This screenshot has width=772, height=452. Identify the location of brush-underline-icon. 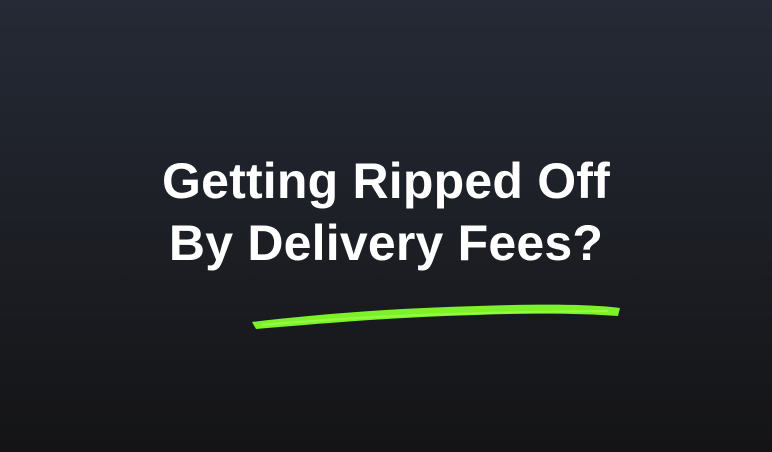
(436, 316).